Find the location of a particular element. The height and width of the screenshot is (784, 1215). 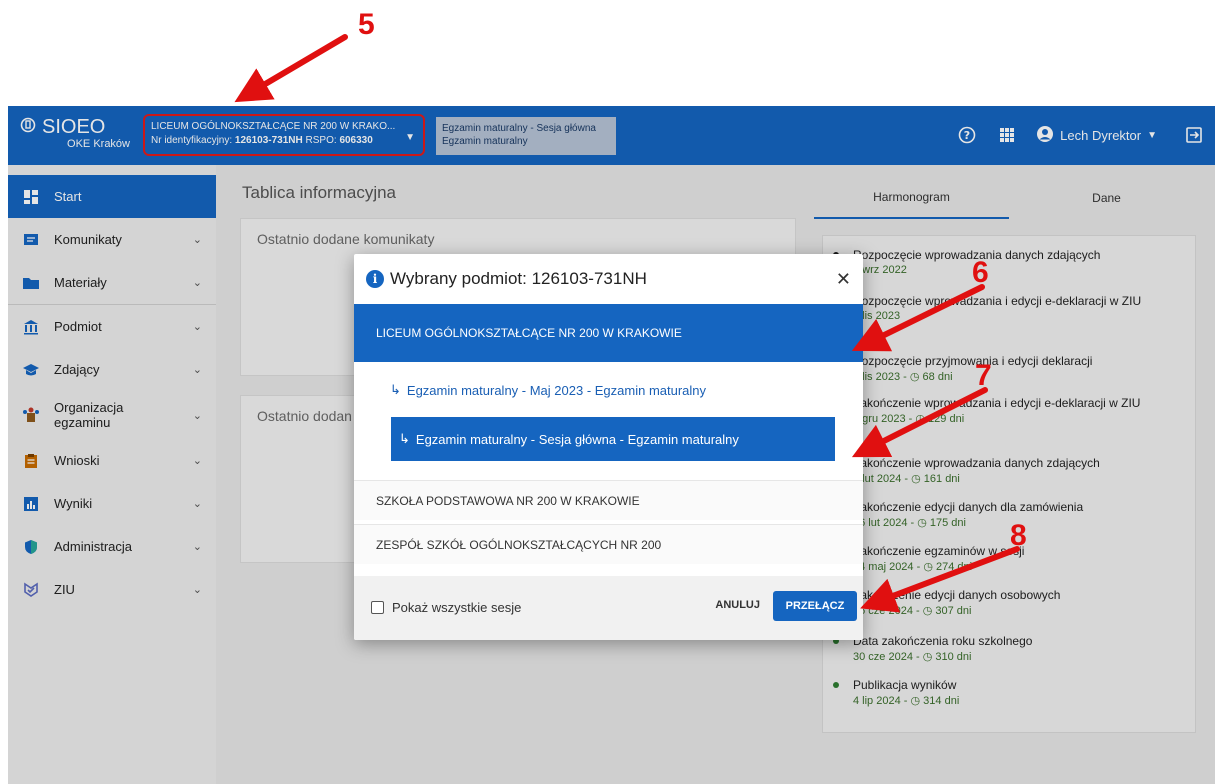

checkbox-label: Pokaż wszystkie sesje is located at coordinates (457, 607).